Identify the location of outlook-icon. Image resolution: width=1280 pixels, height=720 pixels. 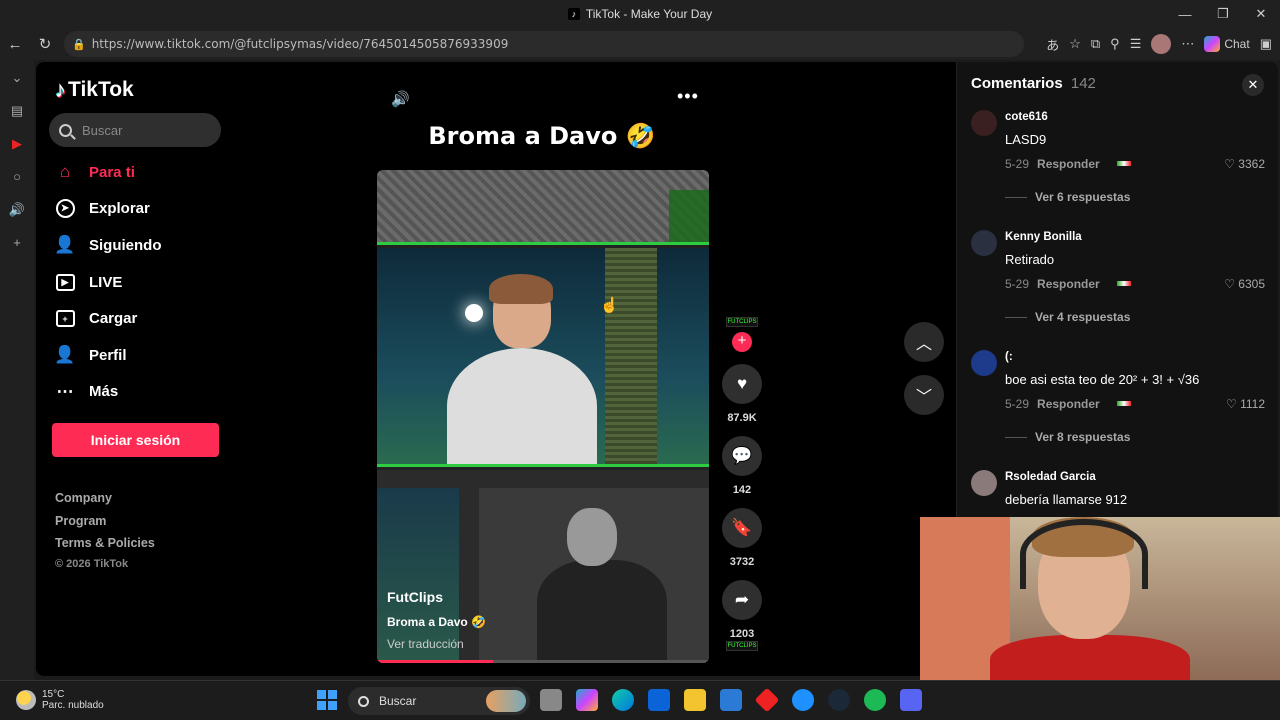
(659, 700).